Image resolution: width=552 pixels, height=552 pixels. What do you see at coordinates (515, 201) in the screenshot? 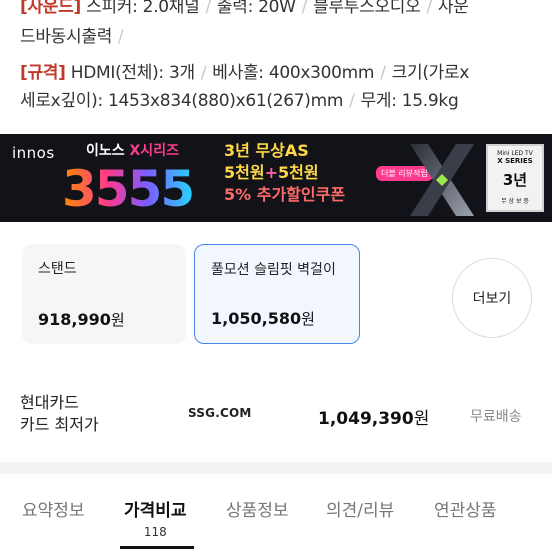
I see `warranty-bottom-text: 무 상 보 증` at bounding box center [515, 201].